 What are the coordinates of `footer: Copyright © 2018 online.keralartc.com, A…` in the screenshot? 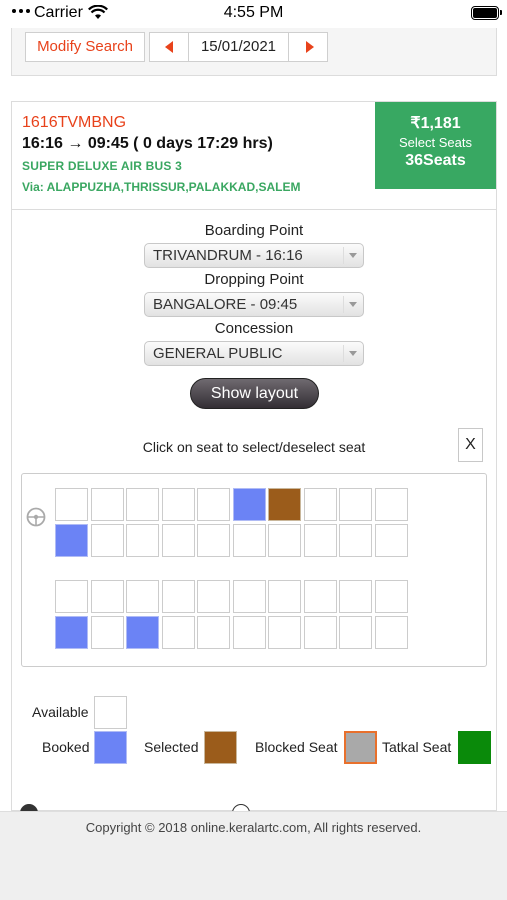 It's located at (253, 855).